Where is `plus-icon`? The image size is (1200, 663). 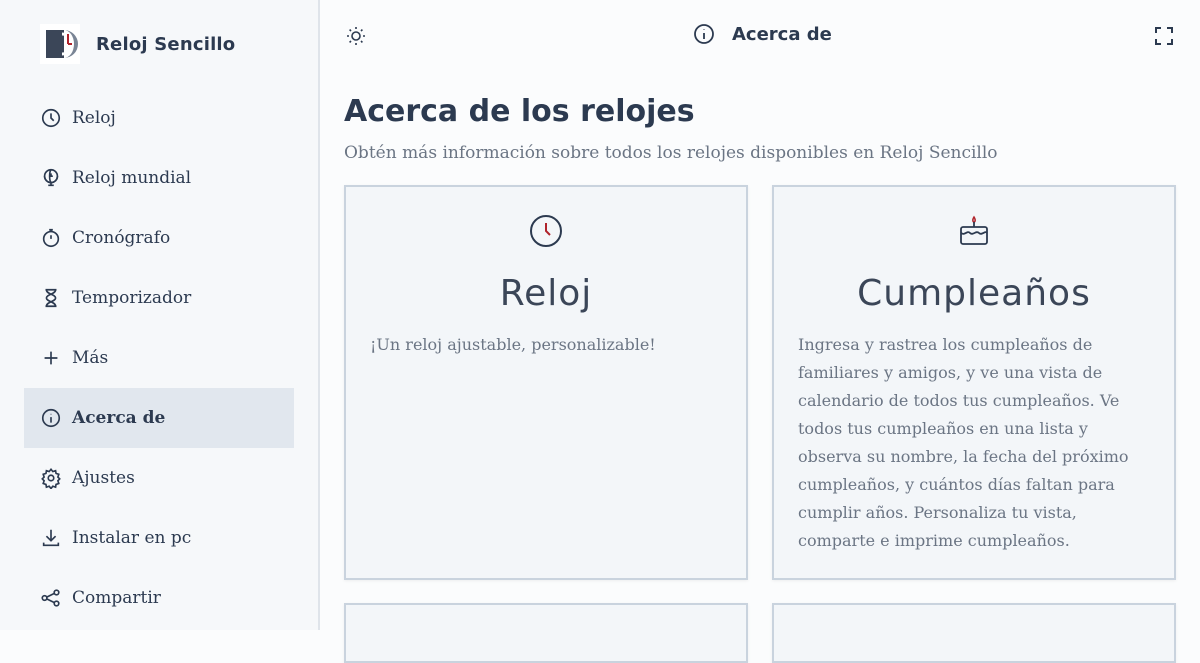 plus-icon is located at coordinates (51, 358).